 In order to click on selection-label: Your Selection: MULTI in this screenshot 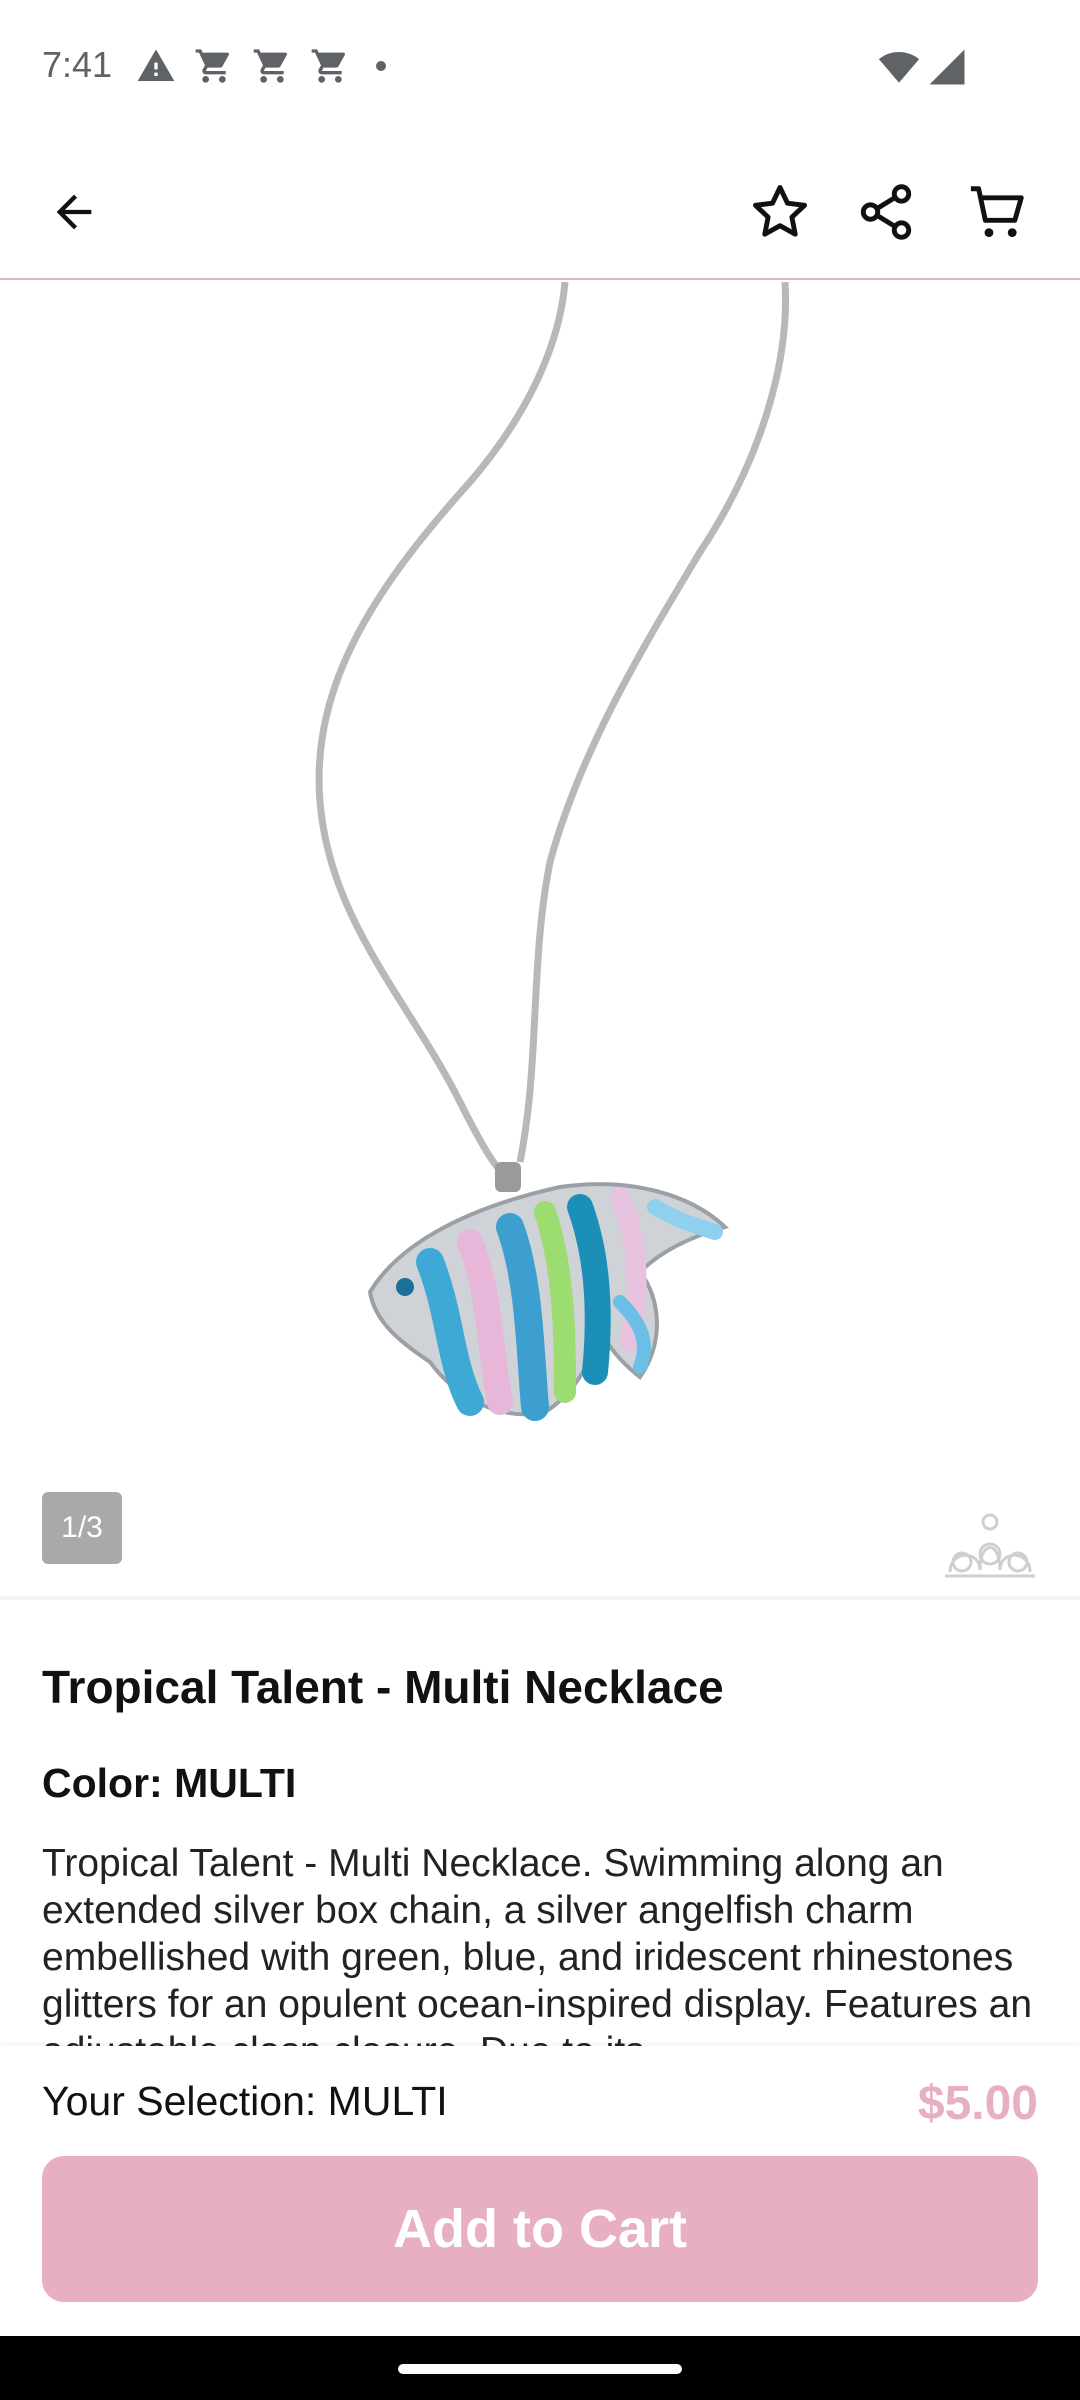, I will do `click(245, 2101)`.